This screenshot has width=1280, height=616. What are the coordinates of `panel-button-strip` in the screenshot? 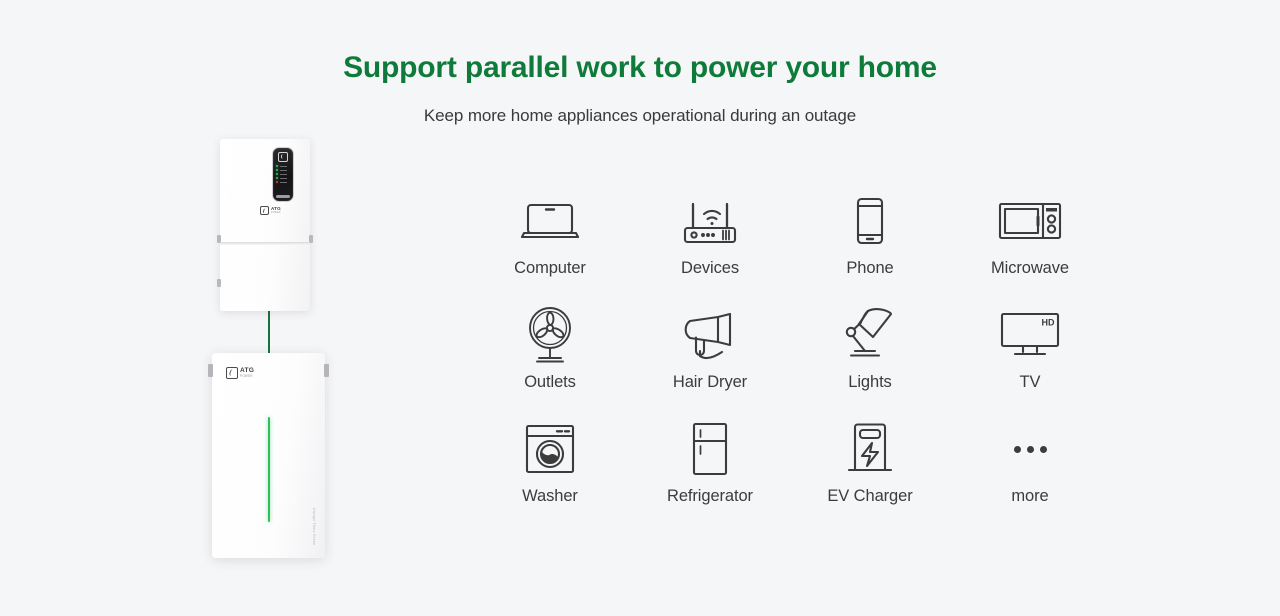 It's located at (283, 196).